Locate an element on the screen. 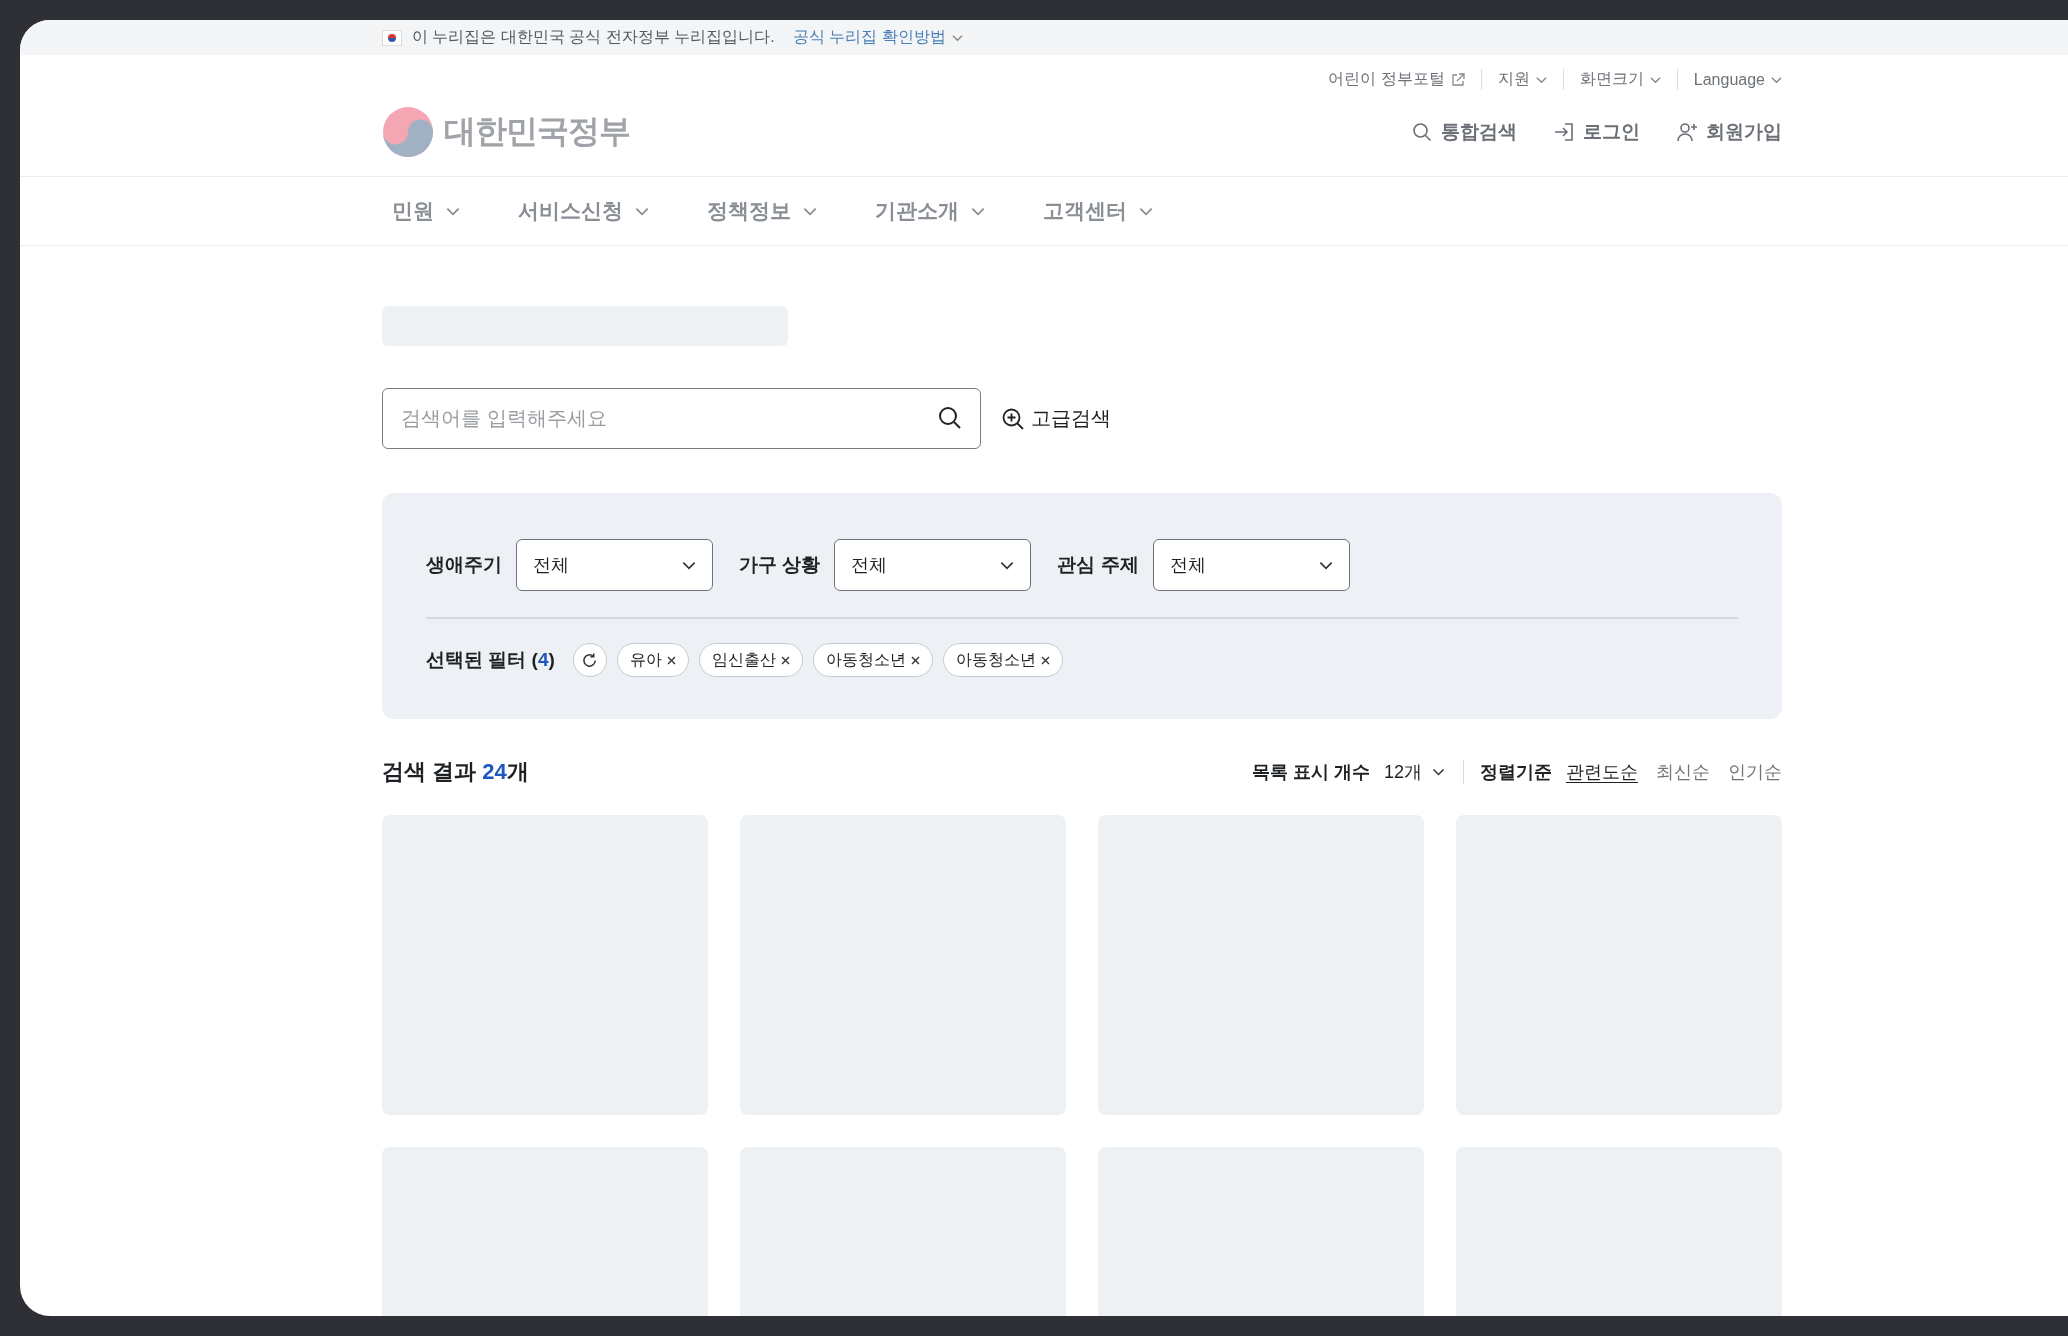 The width and height of the screenshot is (2068, 1336). utility-link: 화면크기 is located at coordinates (1619, 79).